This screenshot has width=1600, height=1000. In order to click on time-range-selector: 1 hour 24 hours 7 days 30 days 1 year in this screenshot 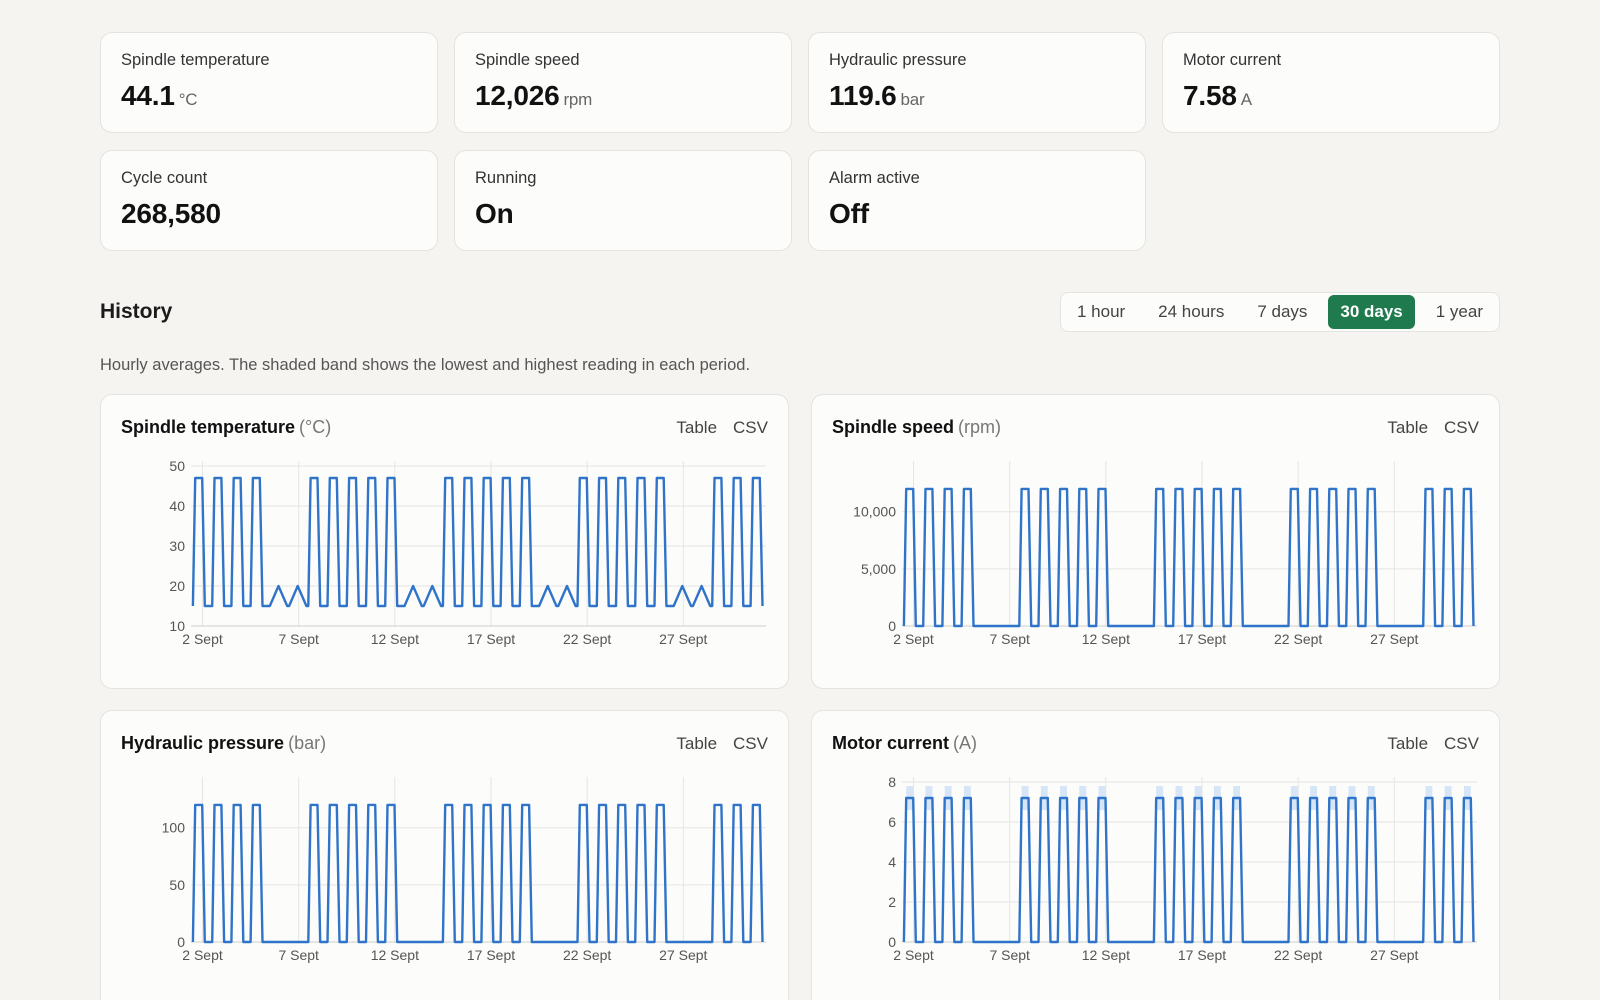, I will do `click(1280, 312)`.